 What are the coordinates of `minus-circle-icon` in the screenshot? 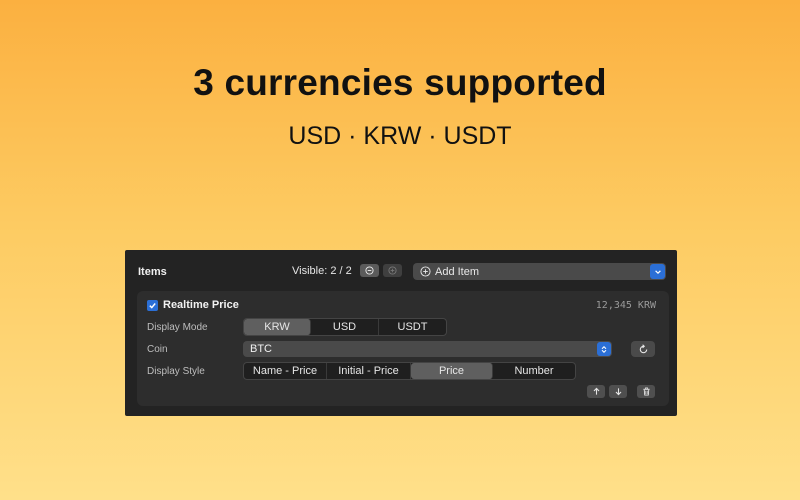 It's located at (369, 270).